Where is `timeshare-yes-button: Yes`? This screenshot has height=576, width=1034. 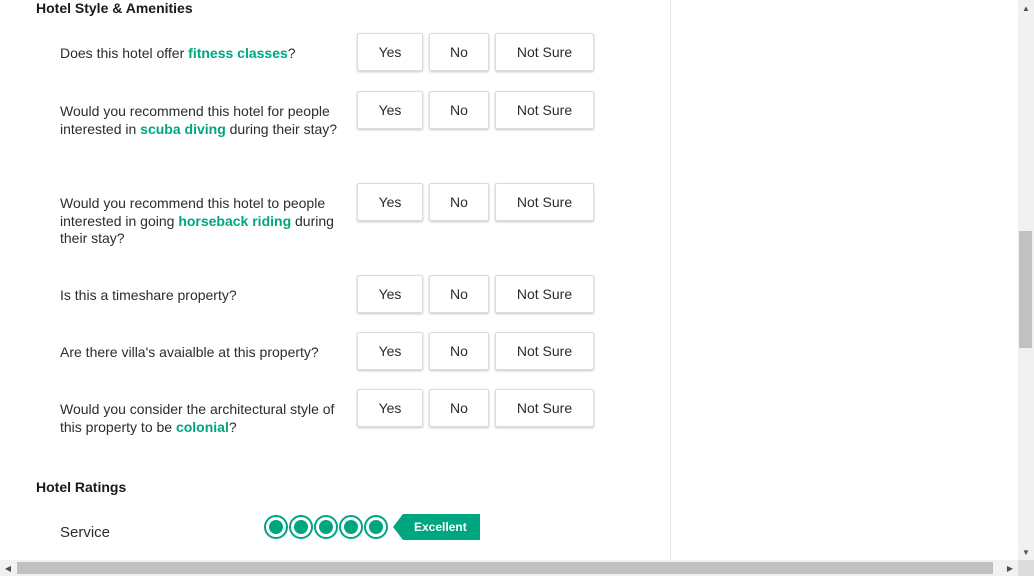 timeshare-yes-button: Yes is located at coordinates (390, 294).